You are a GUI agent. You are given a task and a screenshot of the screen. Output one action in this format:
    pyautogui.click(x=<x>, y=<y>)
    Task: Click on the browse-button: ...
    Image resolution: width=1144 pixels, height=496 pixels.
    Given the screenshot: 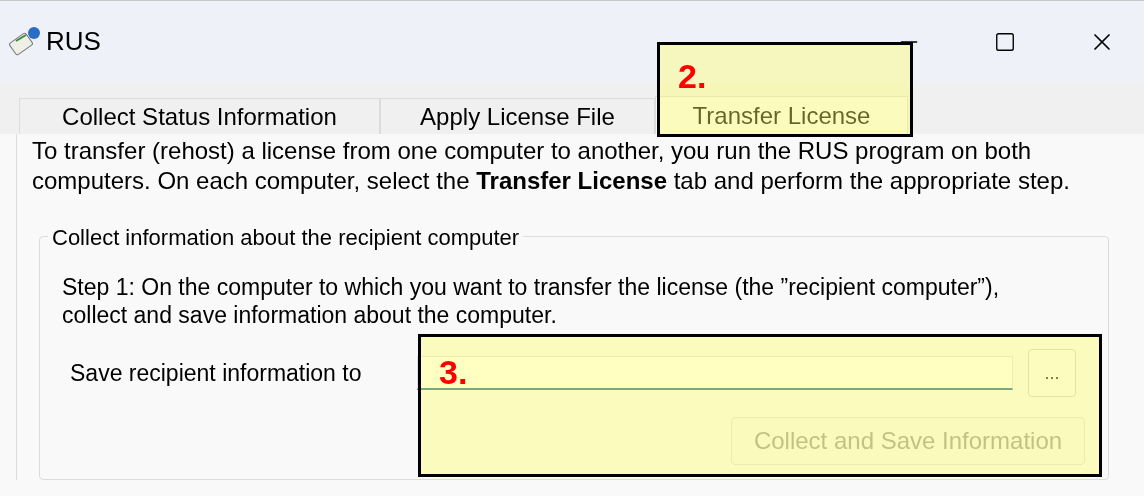 What is the action you would take?
    pyautogui.click(x=1052, y=373)
    